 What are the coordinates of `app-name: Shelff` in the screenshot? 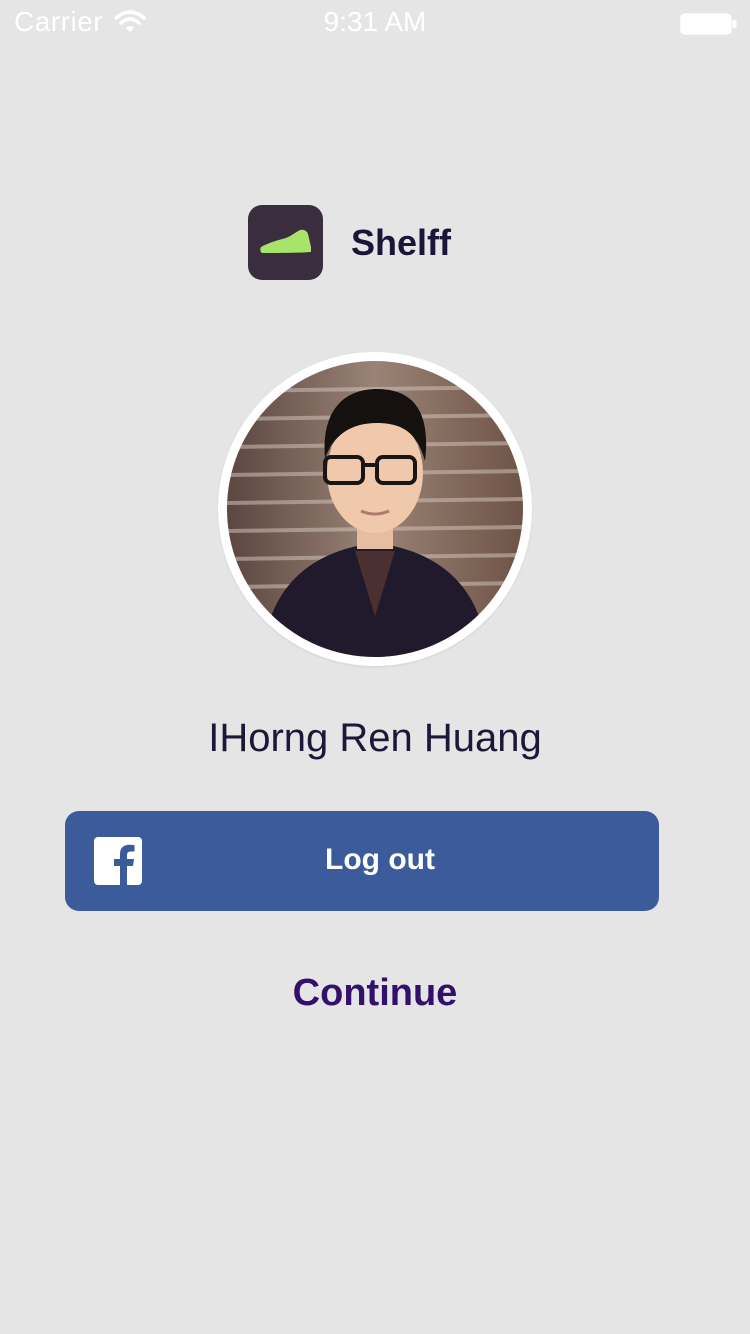 It's located at (401, 242).